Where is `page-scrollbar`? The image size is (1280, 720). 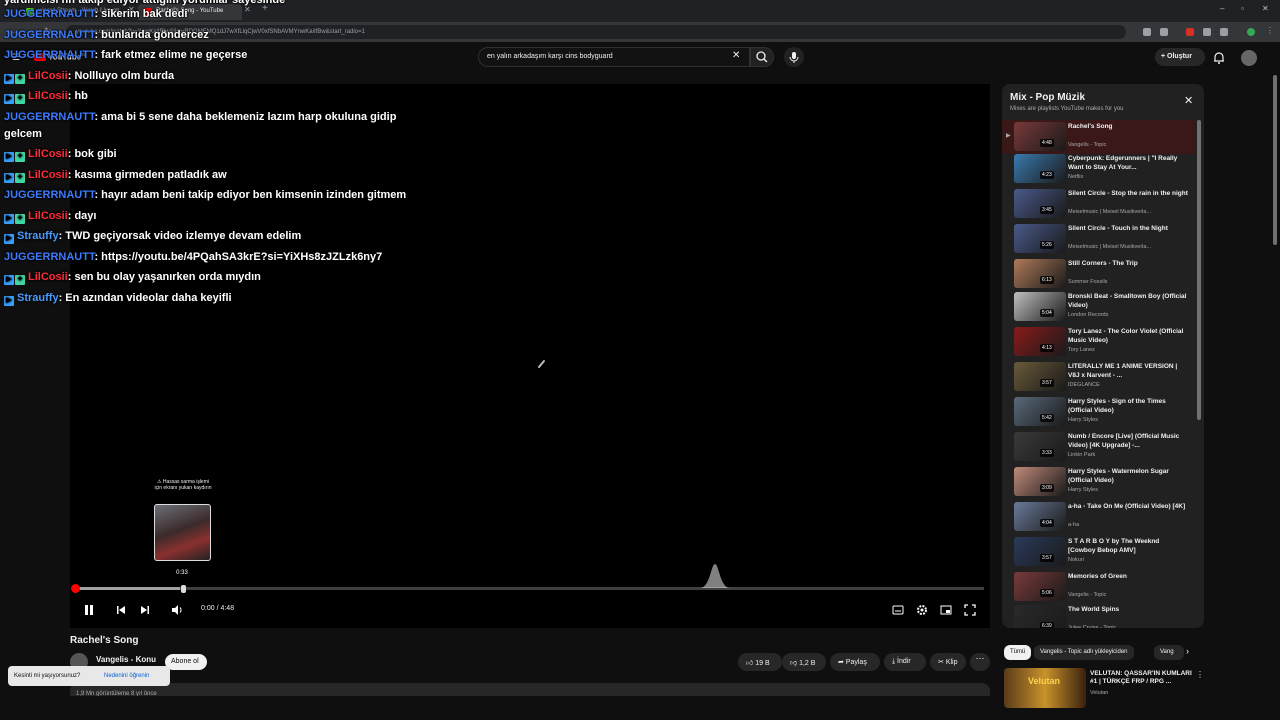 page-scrollbar is located at coordinates (1275, 160).